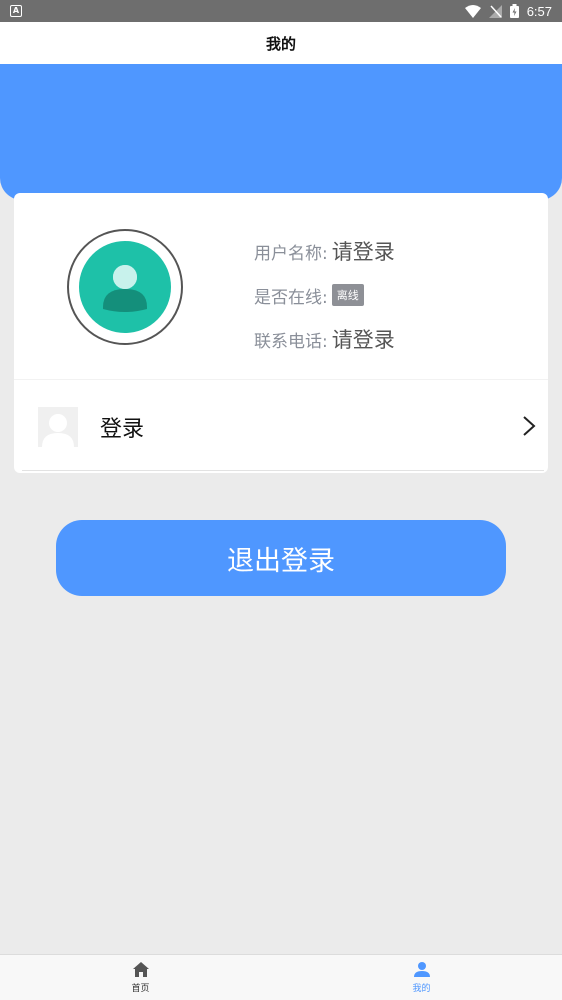 The image size is (562, 1000). What do you see at coordinates (421, 969) in the screenshot?
I see `person-icon` at bounding box center [421, 969].